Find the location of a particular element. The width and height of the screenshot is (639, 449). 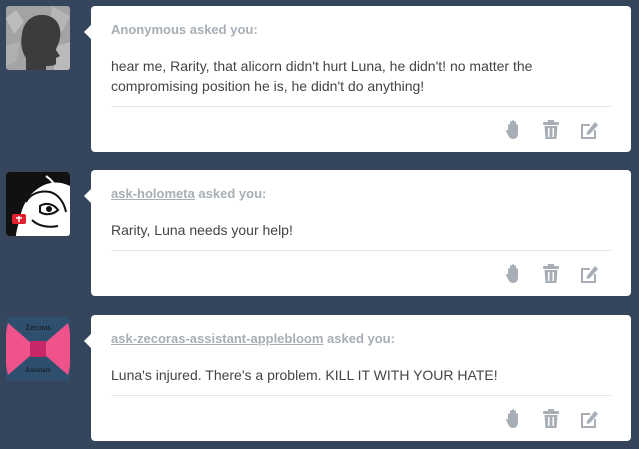

avatar-bottom-text: Assistant is located at coordinates (38, 370).